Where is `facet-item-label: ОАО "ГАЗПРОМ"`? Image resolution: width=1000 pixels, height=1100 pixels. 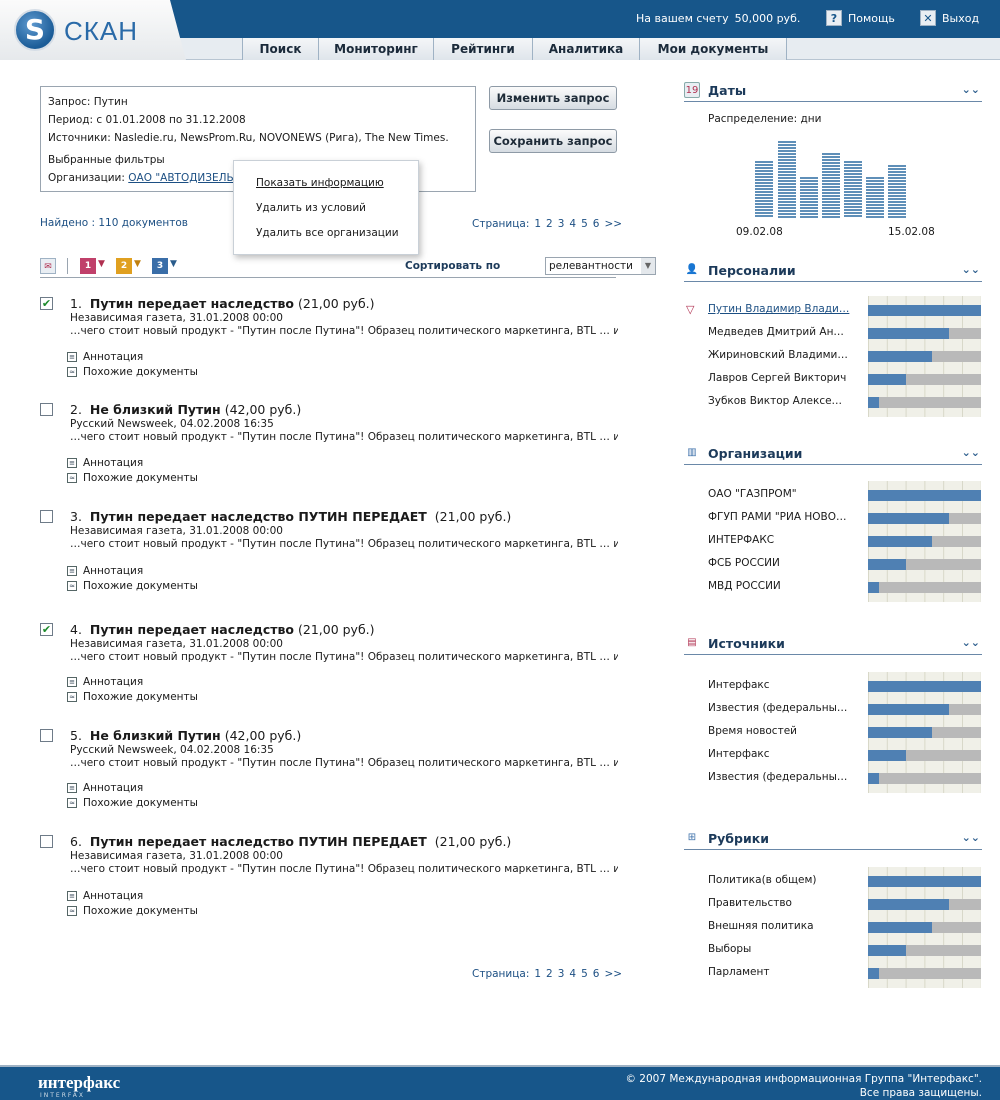 facet-item-label: ОАО "ГАЗПРОМ" is located at coordinates (752, 494).